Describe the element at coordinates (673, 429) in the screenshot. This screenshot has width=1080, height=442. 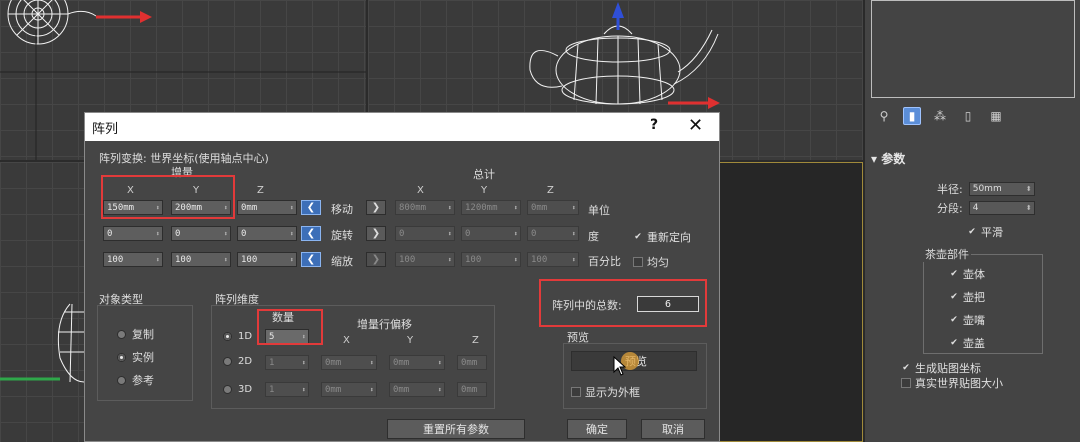
I see `cancel-button: 取消` at that location.